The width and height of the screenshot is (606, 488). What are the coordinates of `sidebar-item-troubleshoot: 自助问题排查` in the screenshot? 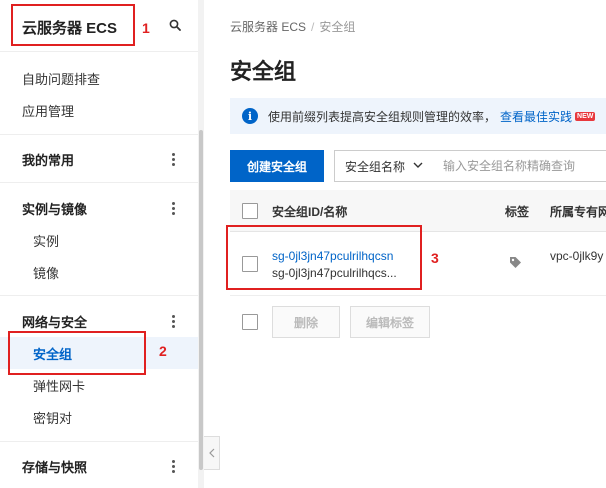 It's located at (99, 78).